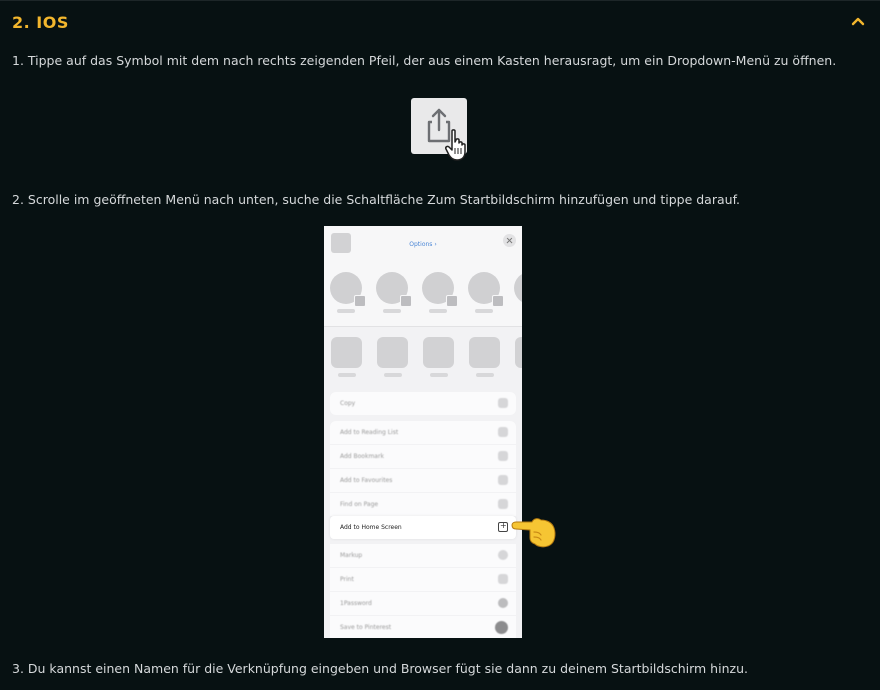  What do you see at coordinates (40, 22) in the screenshot?
I see `section-title: 2. IOS` at bounding box center [40, 22].